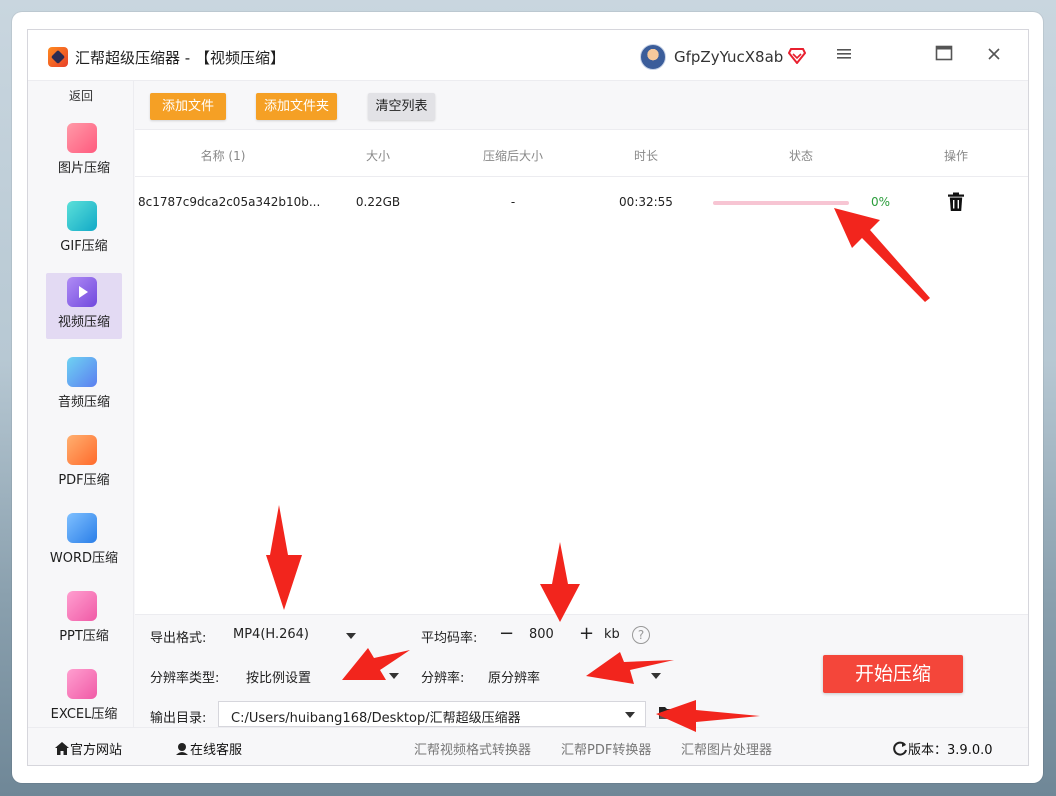  I want to click on format-label: 导出格式:, so click(178, 638).